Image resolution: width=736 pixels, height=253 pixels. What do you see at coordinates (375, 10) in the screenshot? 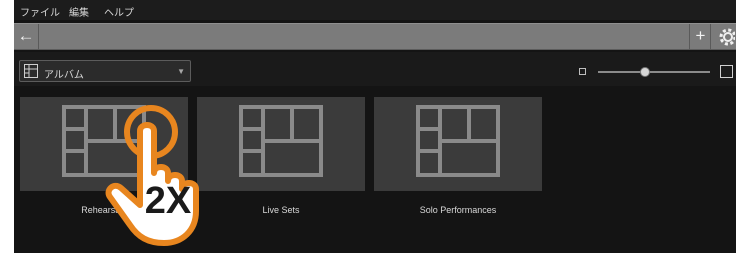
I see `menu-bar: ファイル 編集 ヘルプ` at bounding box center [375, 10].